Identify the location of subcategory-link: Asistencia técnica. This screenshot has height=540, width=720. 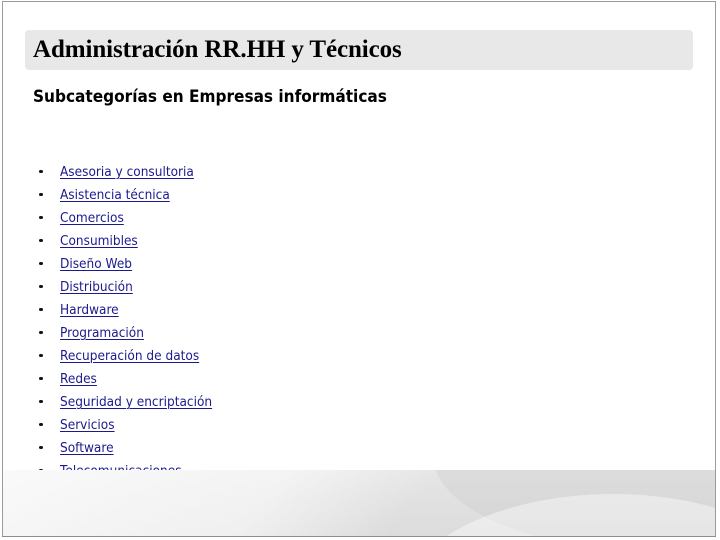
(115, 195).